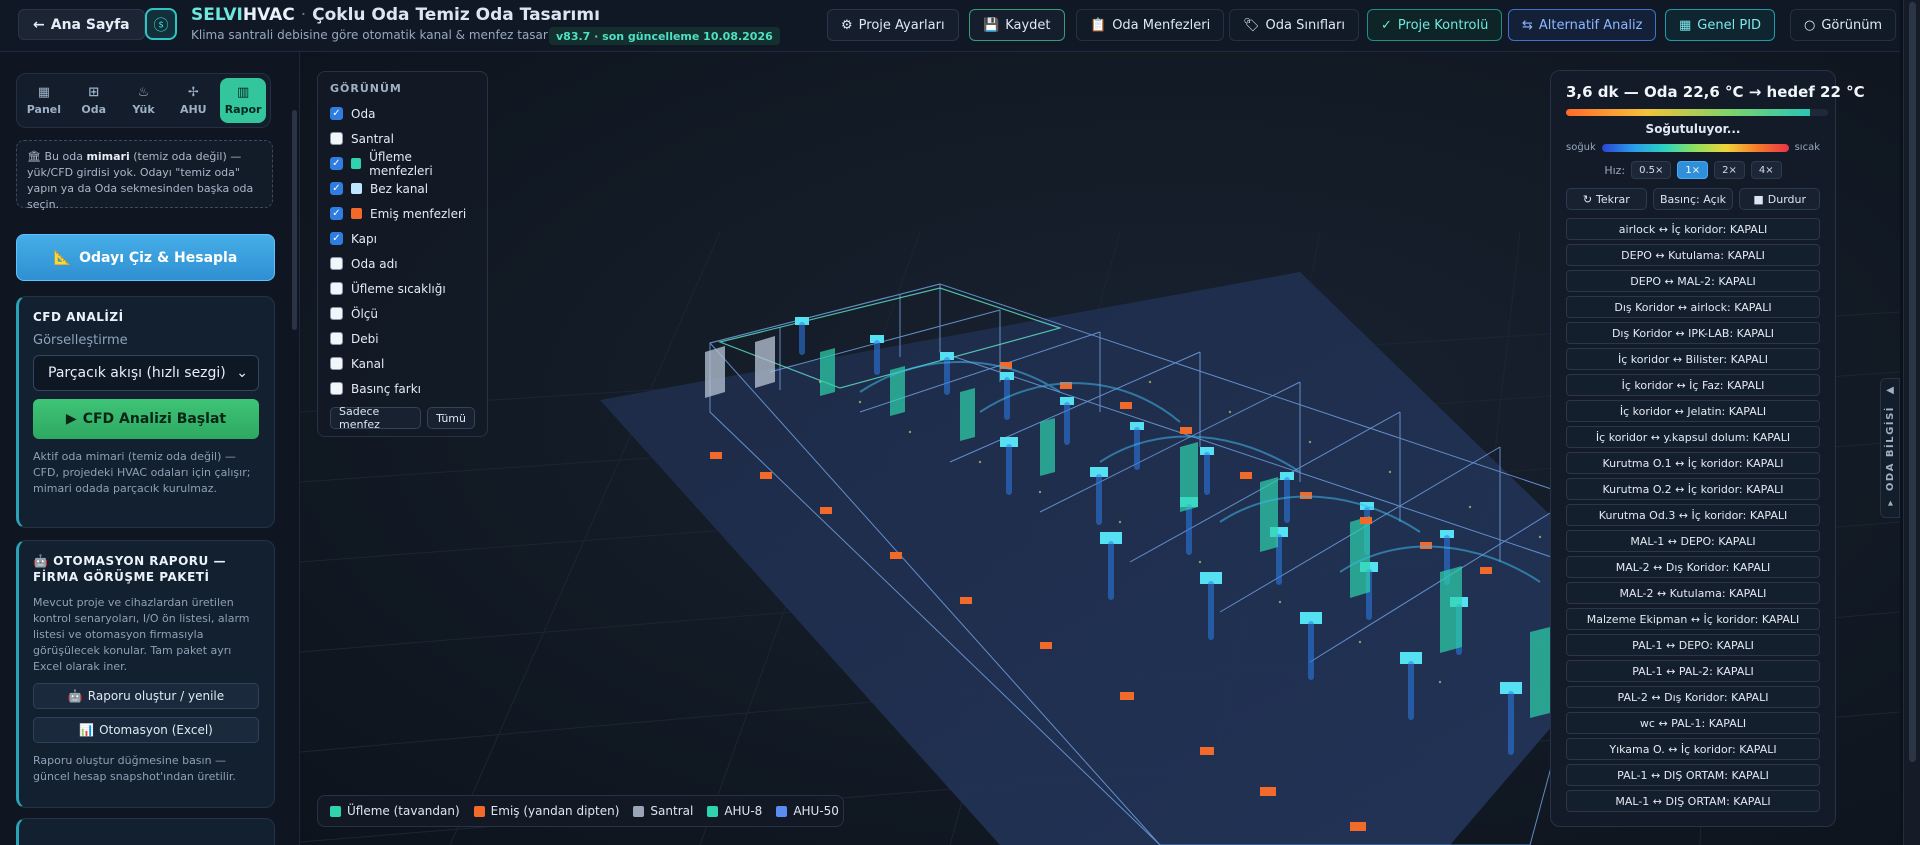 This screenshot has width=1920, height=845. Describe the element at coordinates (363, 113) in the screenshot. I see `view-option-label: Oda` at that location.